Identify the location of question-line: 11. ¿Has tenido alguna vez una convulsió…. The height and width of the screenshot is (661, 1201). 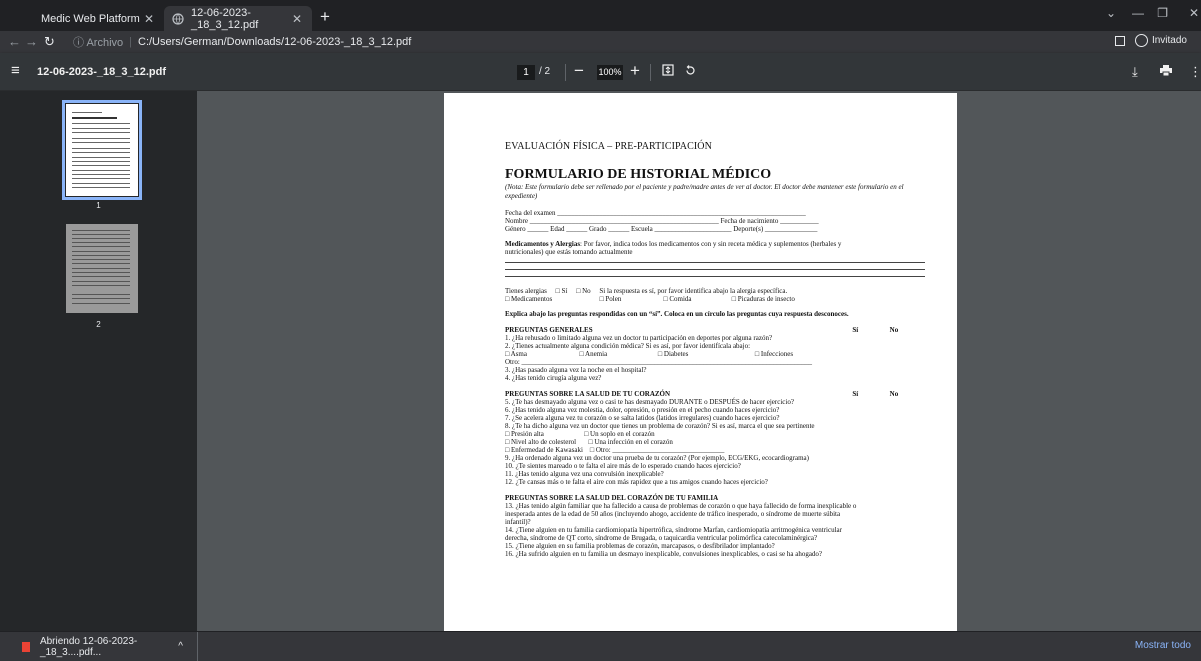
(584, 474).